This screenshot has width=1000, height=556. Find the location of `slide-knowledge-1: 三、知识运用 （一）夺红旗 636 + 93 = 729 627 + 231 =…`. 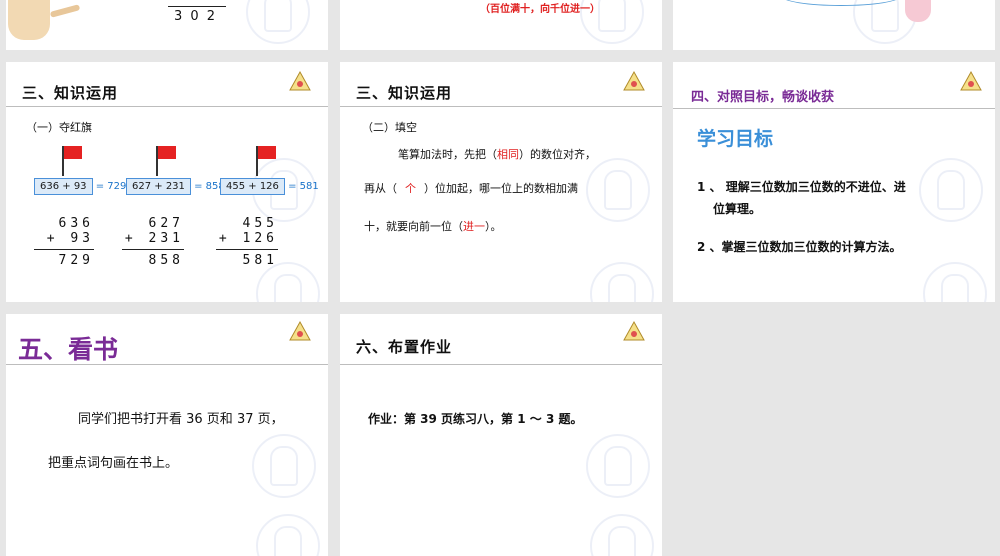

slide-knowledge-1: 三、知识运用 （一）夺红旗 636 + 93 = 729 627 + 231 =… is located at coordinates (167, 182).